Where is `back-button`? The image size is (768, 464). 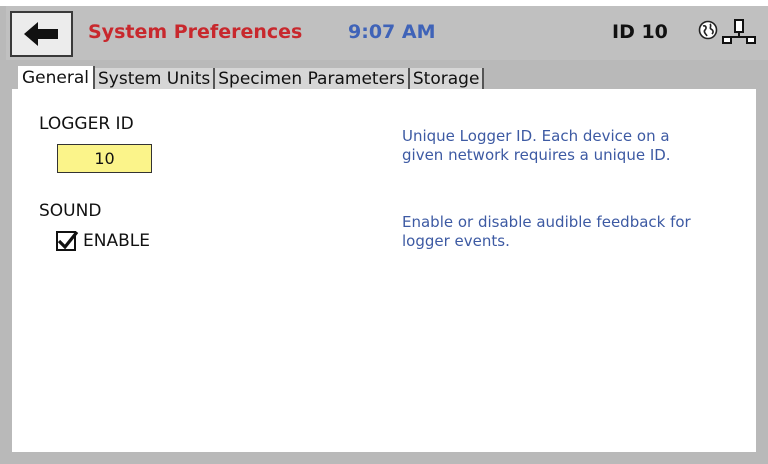
back-button is located at coordinates (41, 34).